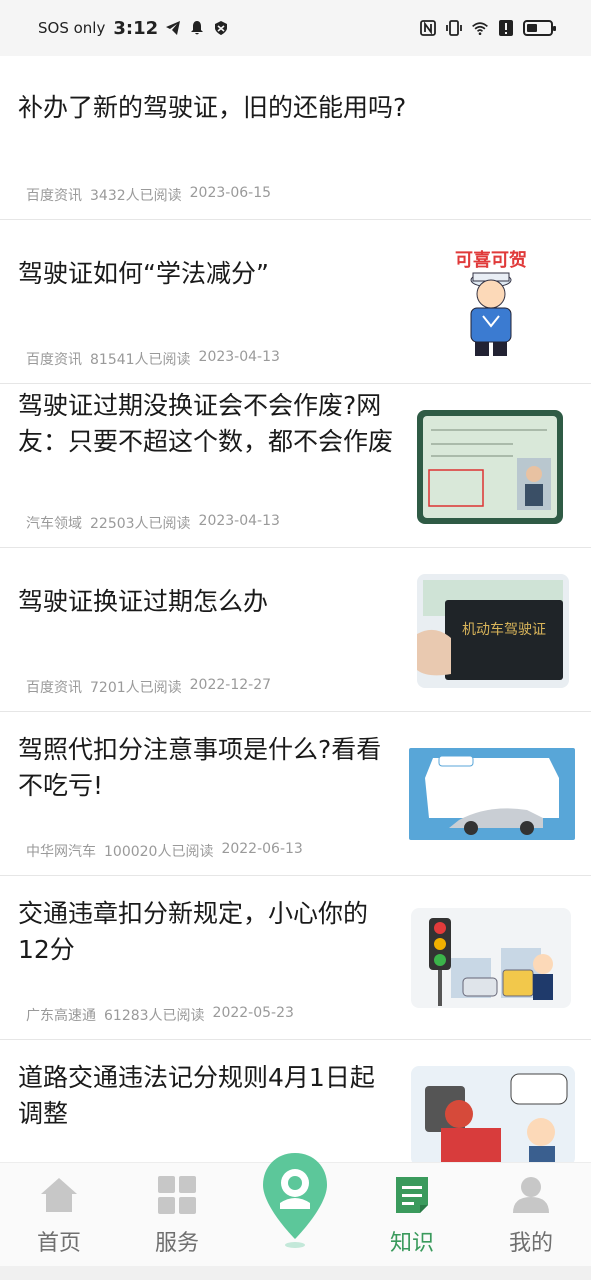 The height and width of the screenshot is (1280, 591). Describe the element at coordinates (504, 629) in the screenshot. I see `thumb-caption: 机动车驾驶证` at that location.